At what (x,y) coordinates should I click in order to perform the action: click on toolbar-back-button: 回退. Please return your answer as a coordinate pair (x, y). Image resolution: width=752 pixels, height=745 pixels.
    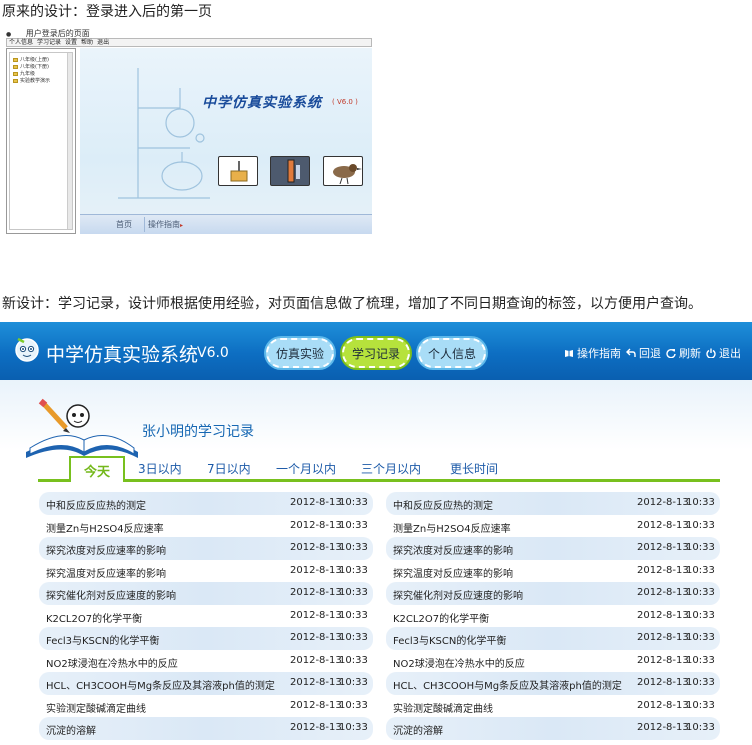
    Looking at the image, I should click on (643, 353).